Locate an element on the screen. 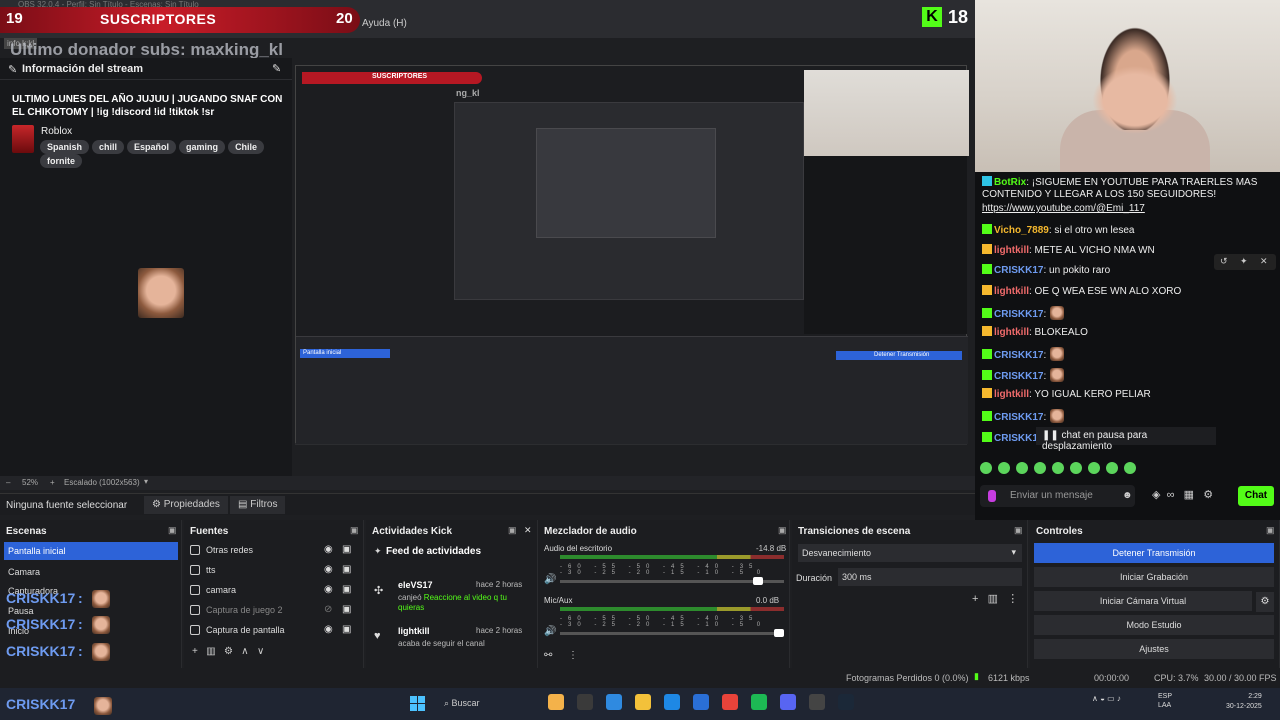 This screenshot has width=1280, height=720. zoom-in-icon: + is located at coordinates (52, 482).